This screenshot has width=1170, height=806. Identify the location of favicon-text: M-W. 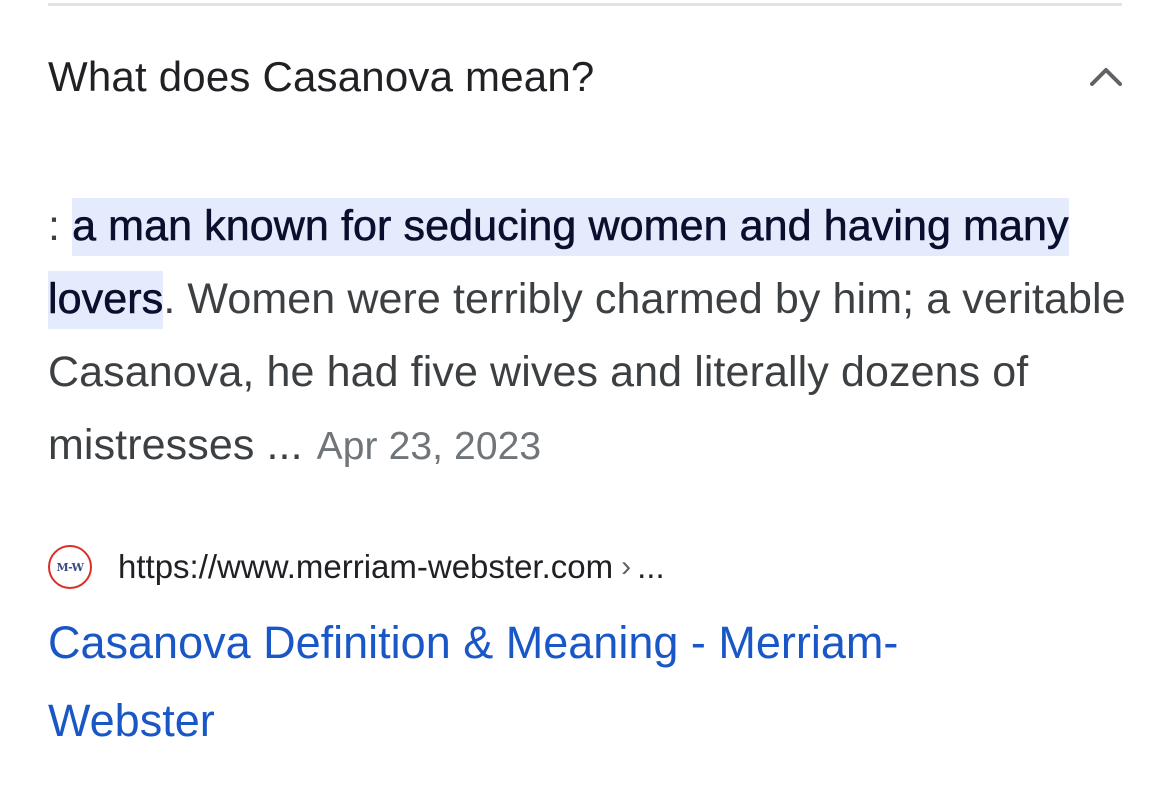
(70, 567).